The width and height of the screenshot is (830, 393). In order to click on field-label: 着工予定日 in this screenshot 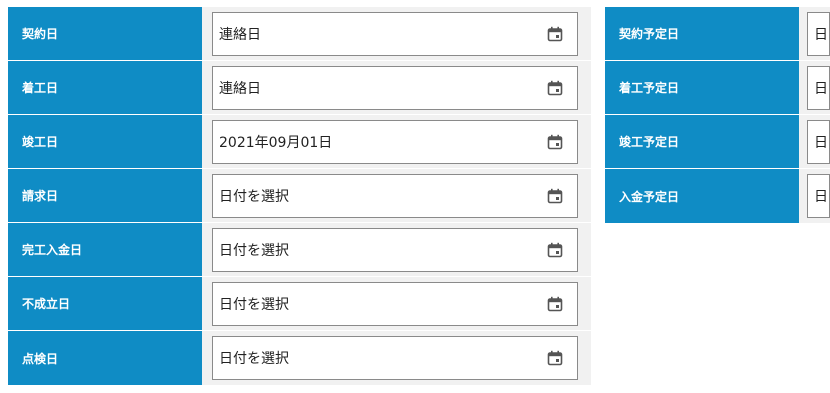, I will do `click(702, 87)`.